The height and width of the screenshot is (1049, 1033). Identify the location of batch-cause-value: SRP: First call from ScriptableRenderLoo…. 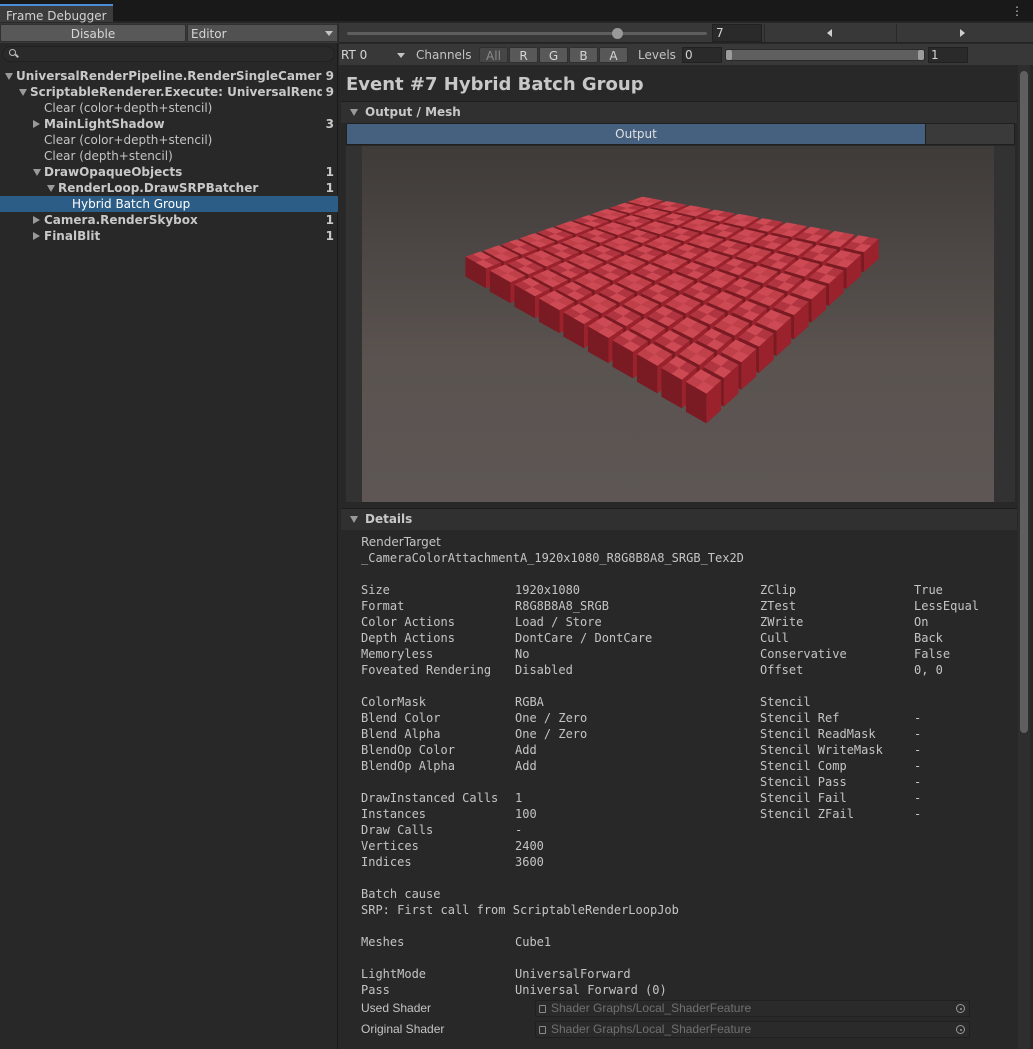
(520, 910).